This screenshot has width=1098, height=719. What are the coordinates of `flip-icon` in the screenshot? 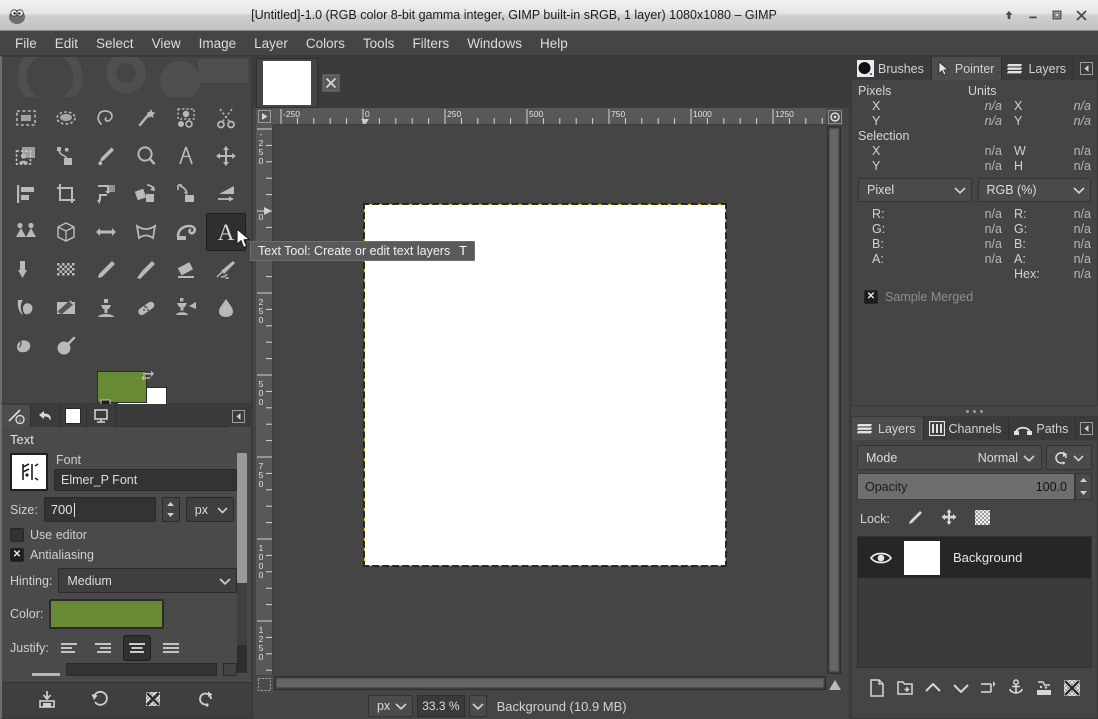 It's located at (26, 232).